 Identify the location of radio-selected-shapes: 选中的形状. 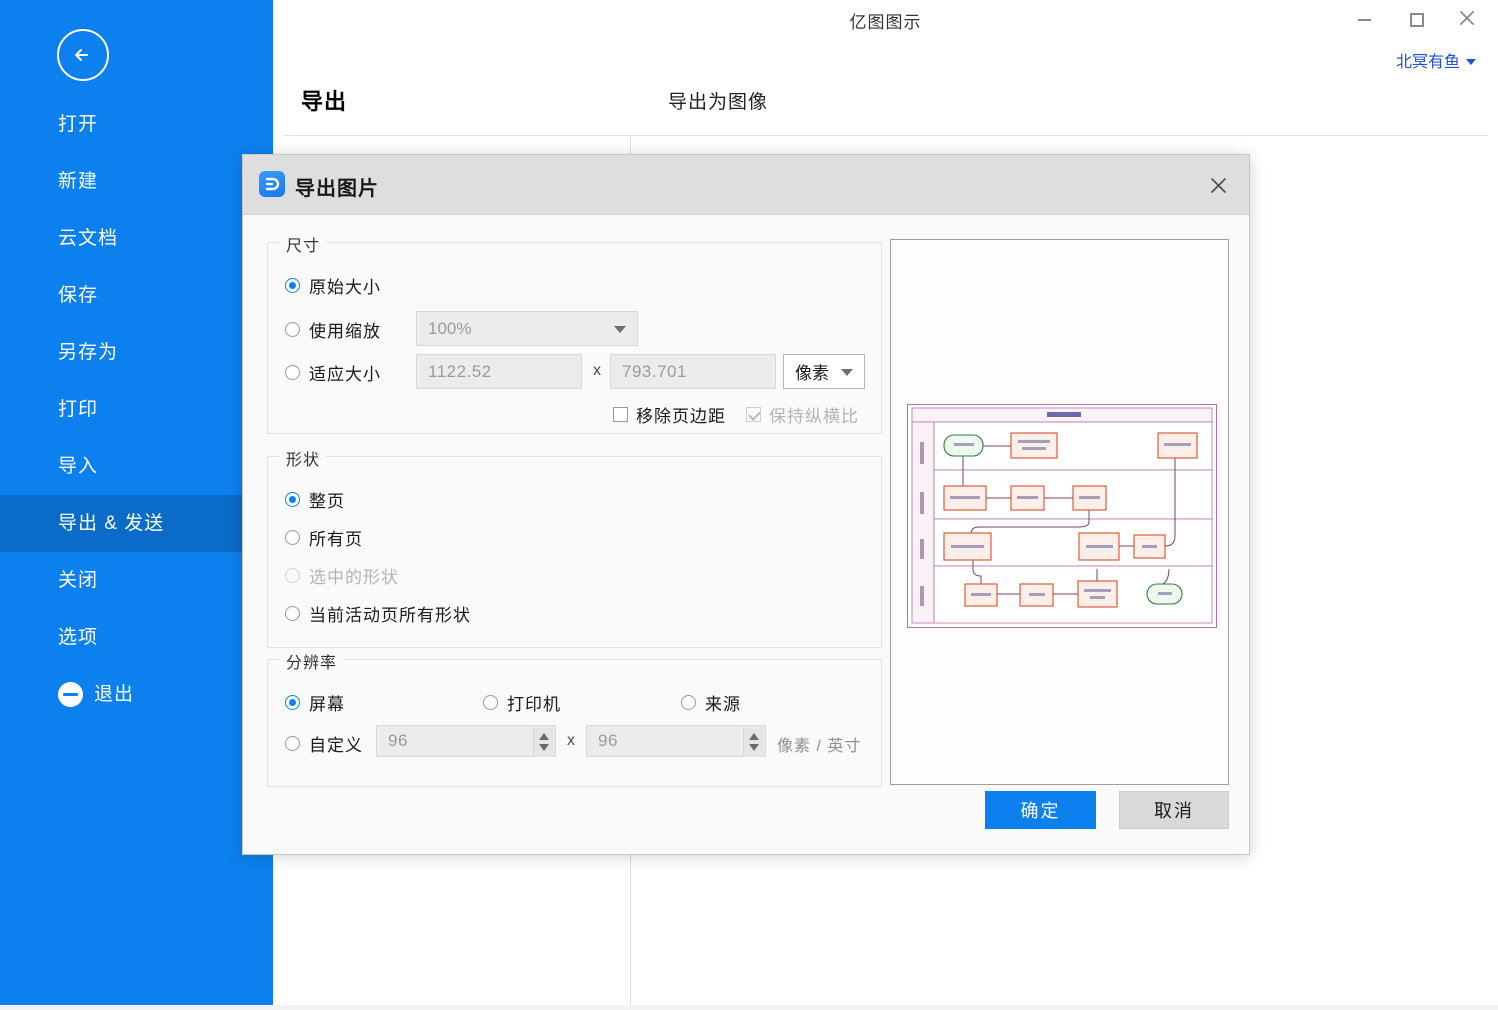
(342, 575).